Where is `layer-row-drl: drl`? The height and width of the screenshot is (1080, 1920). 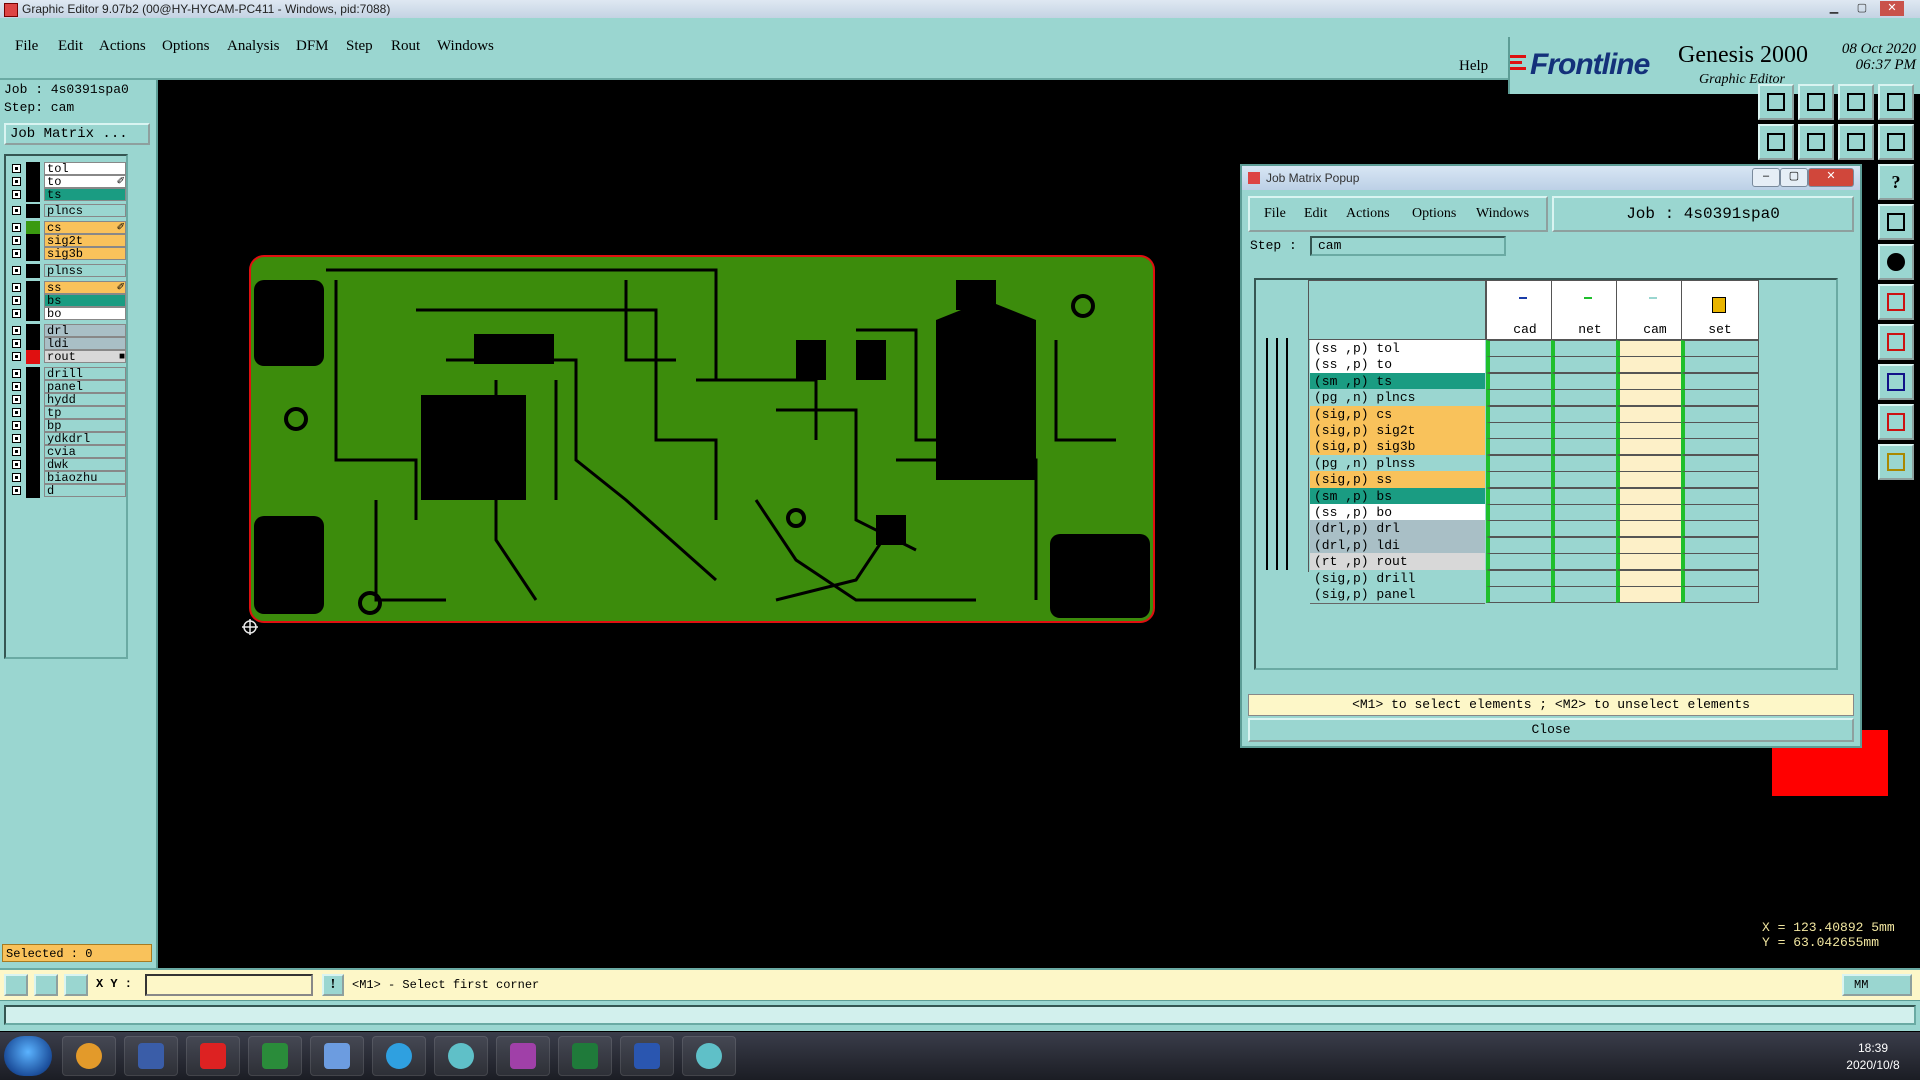 layer-row-drl: drl is located at coordinates (68, 331).